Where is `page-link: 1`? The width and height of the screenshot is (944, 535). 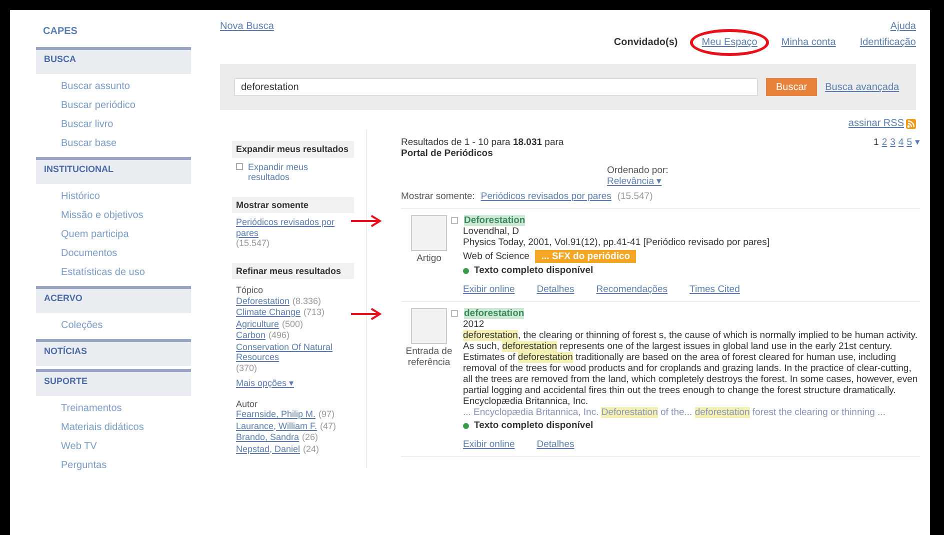
page-link: 1 is located at coordinates (876, 148).